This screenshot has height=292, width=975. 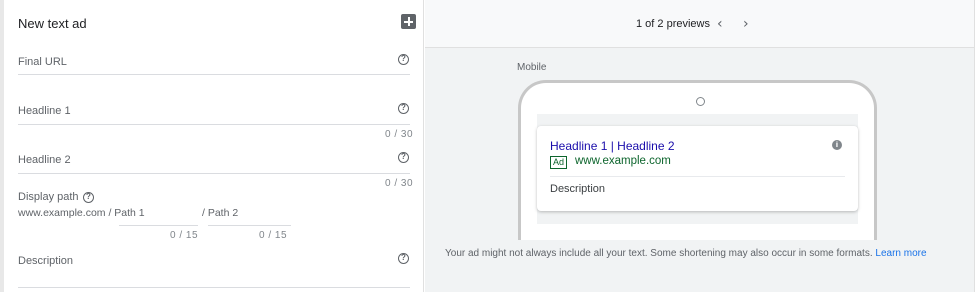 I want to click on final-url-underline, so click(x=214, y=74).